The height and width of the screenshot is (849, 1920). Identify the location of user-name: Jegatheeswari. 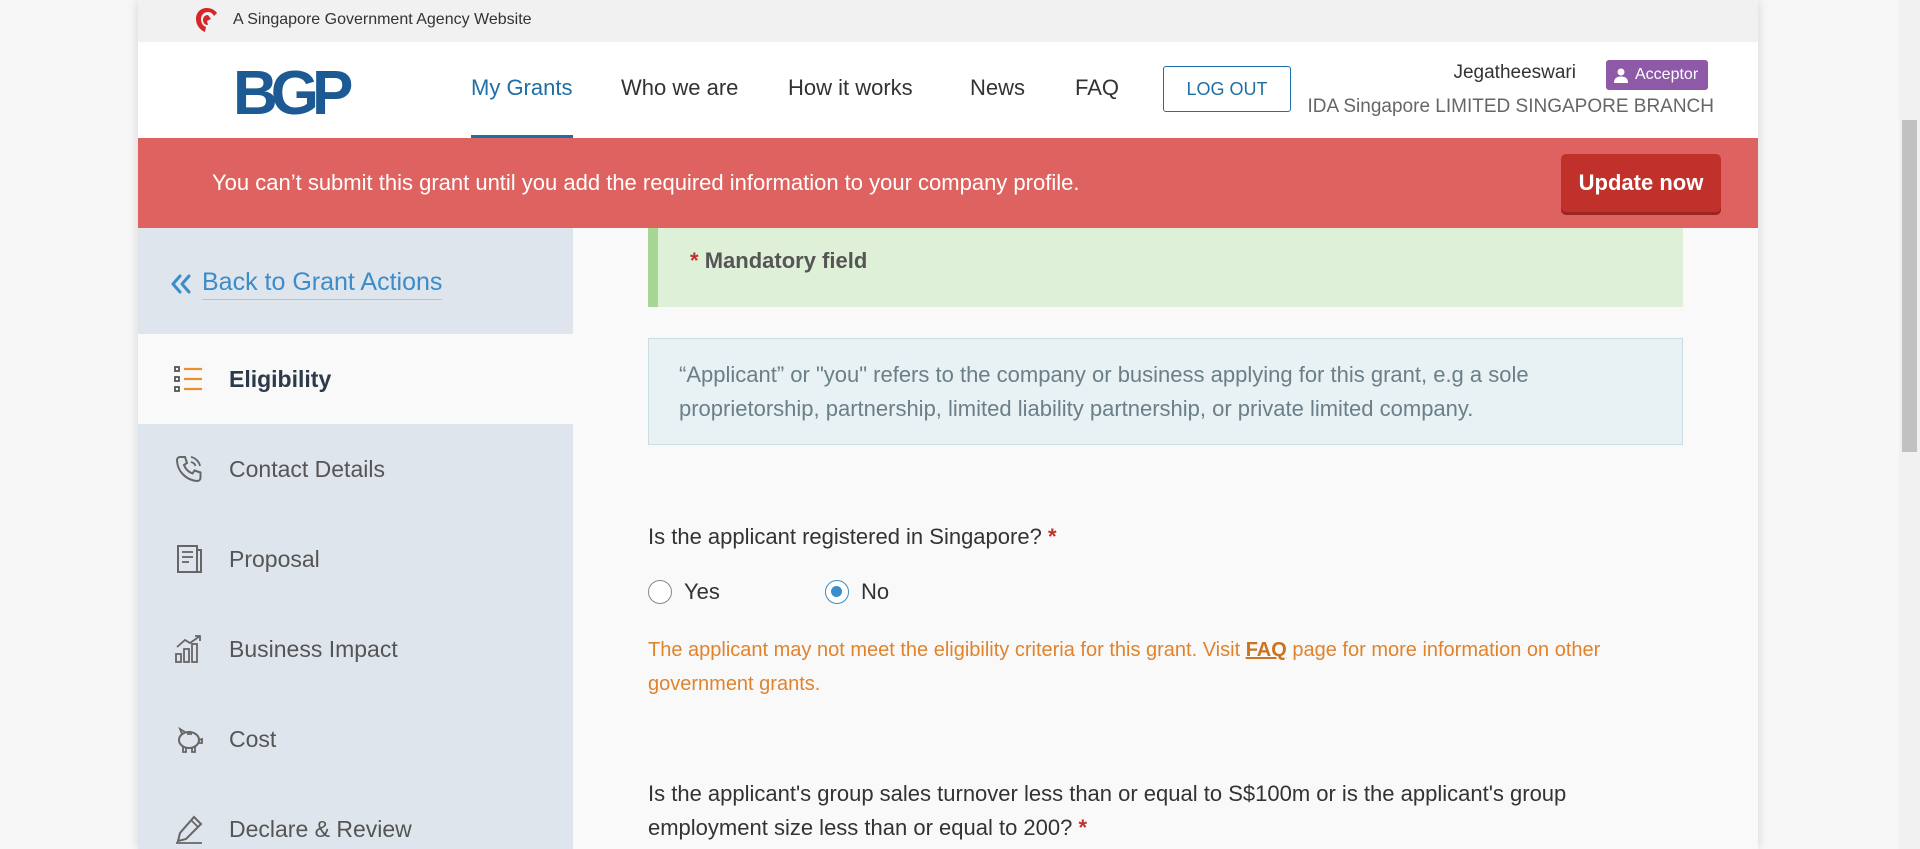
(1514, 72).